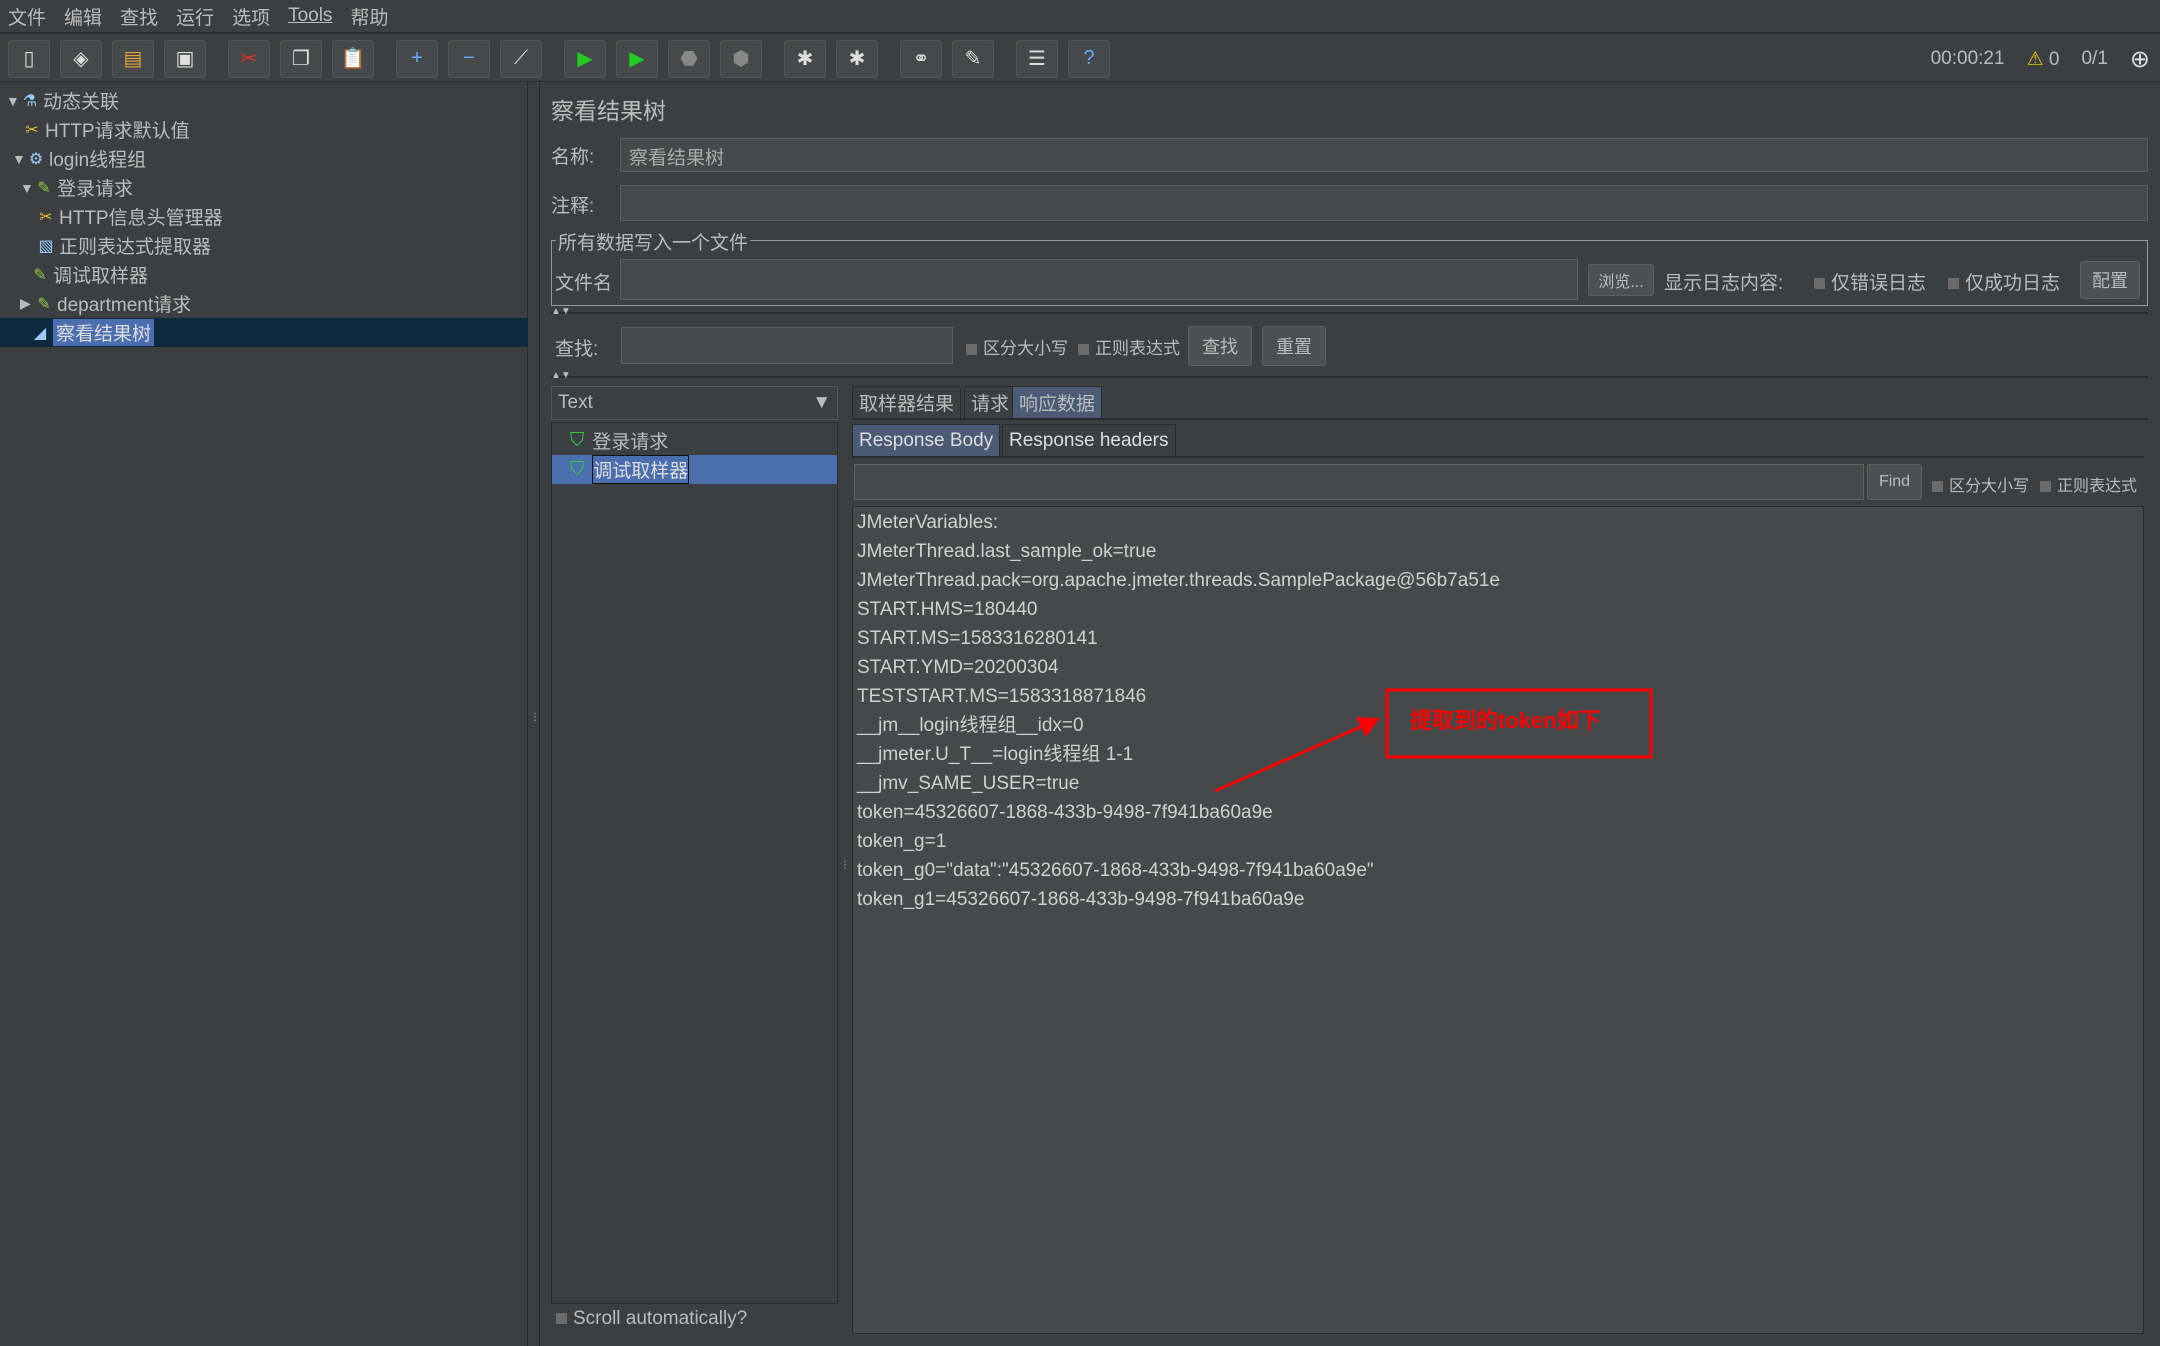 The width and height of the screenshot is (2160, 1346). I want to click on annotation-text: 提取到的token如下, so click(1505, 720).